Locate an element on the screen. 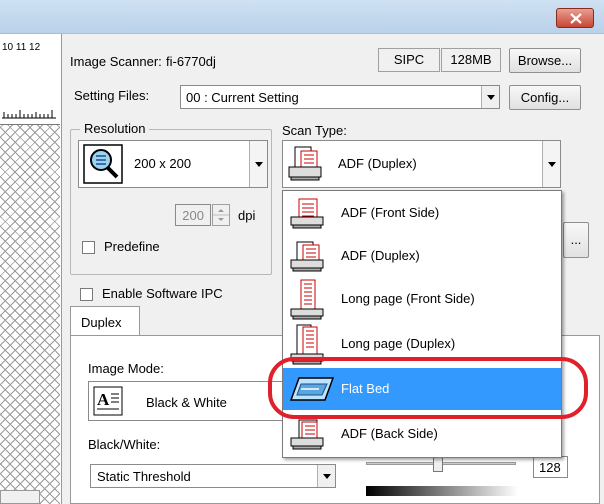 The width and height of the screenshot is (604, 504). image-mode-value: Black & White is located at coordinates (186, 402).